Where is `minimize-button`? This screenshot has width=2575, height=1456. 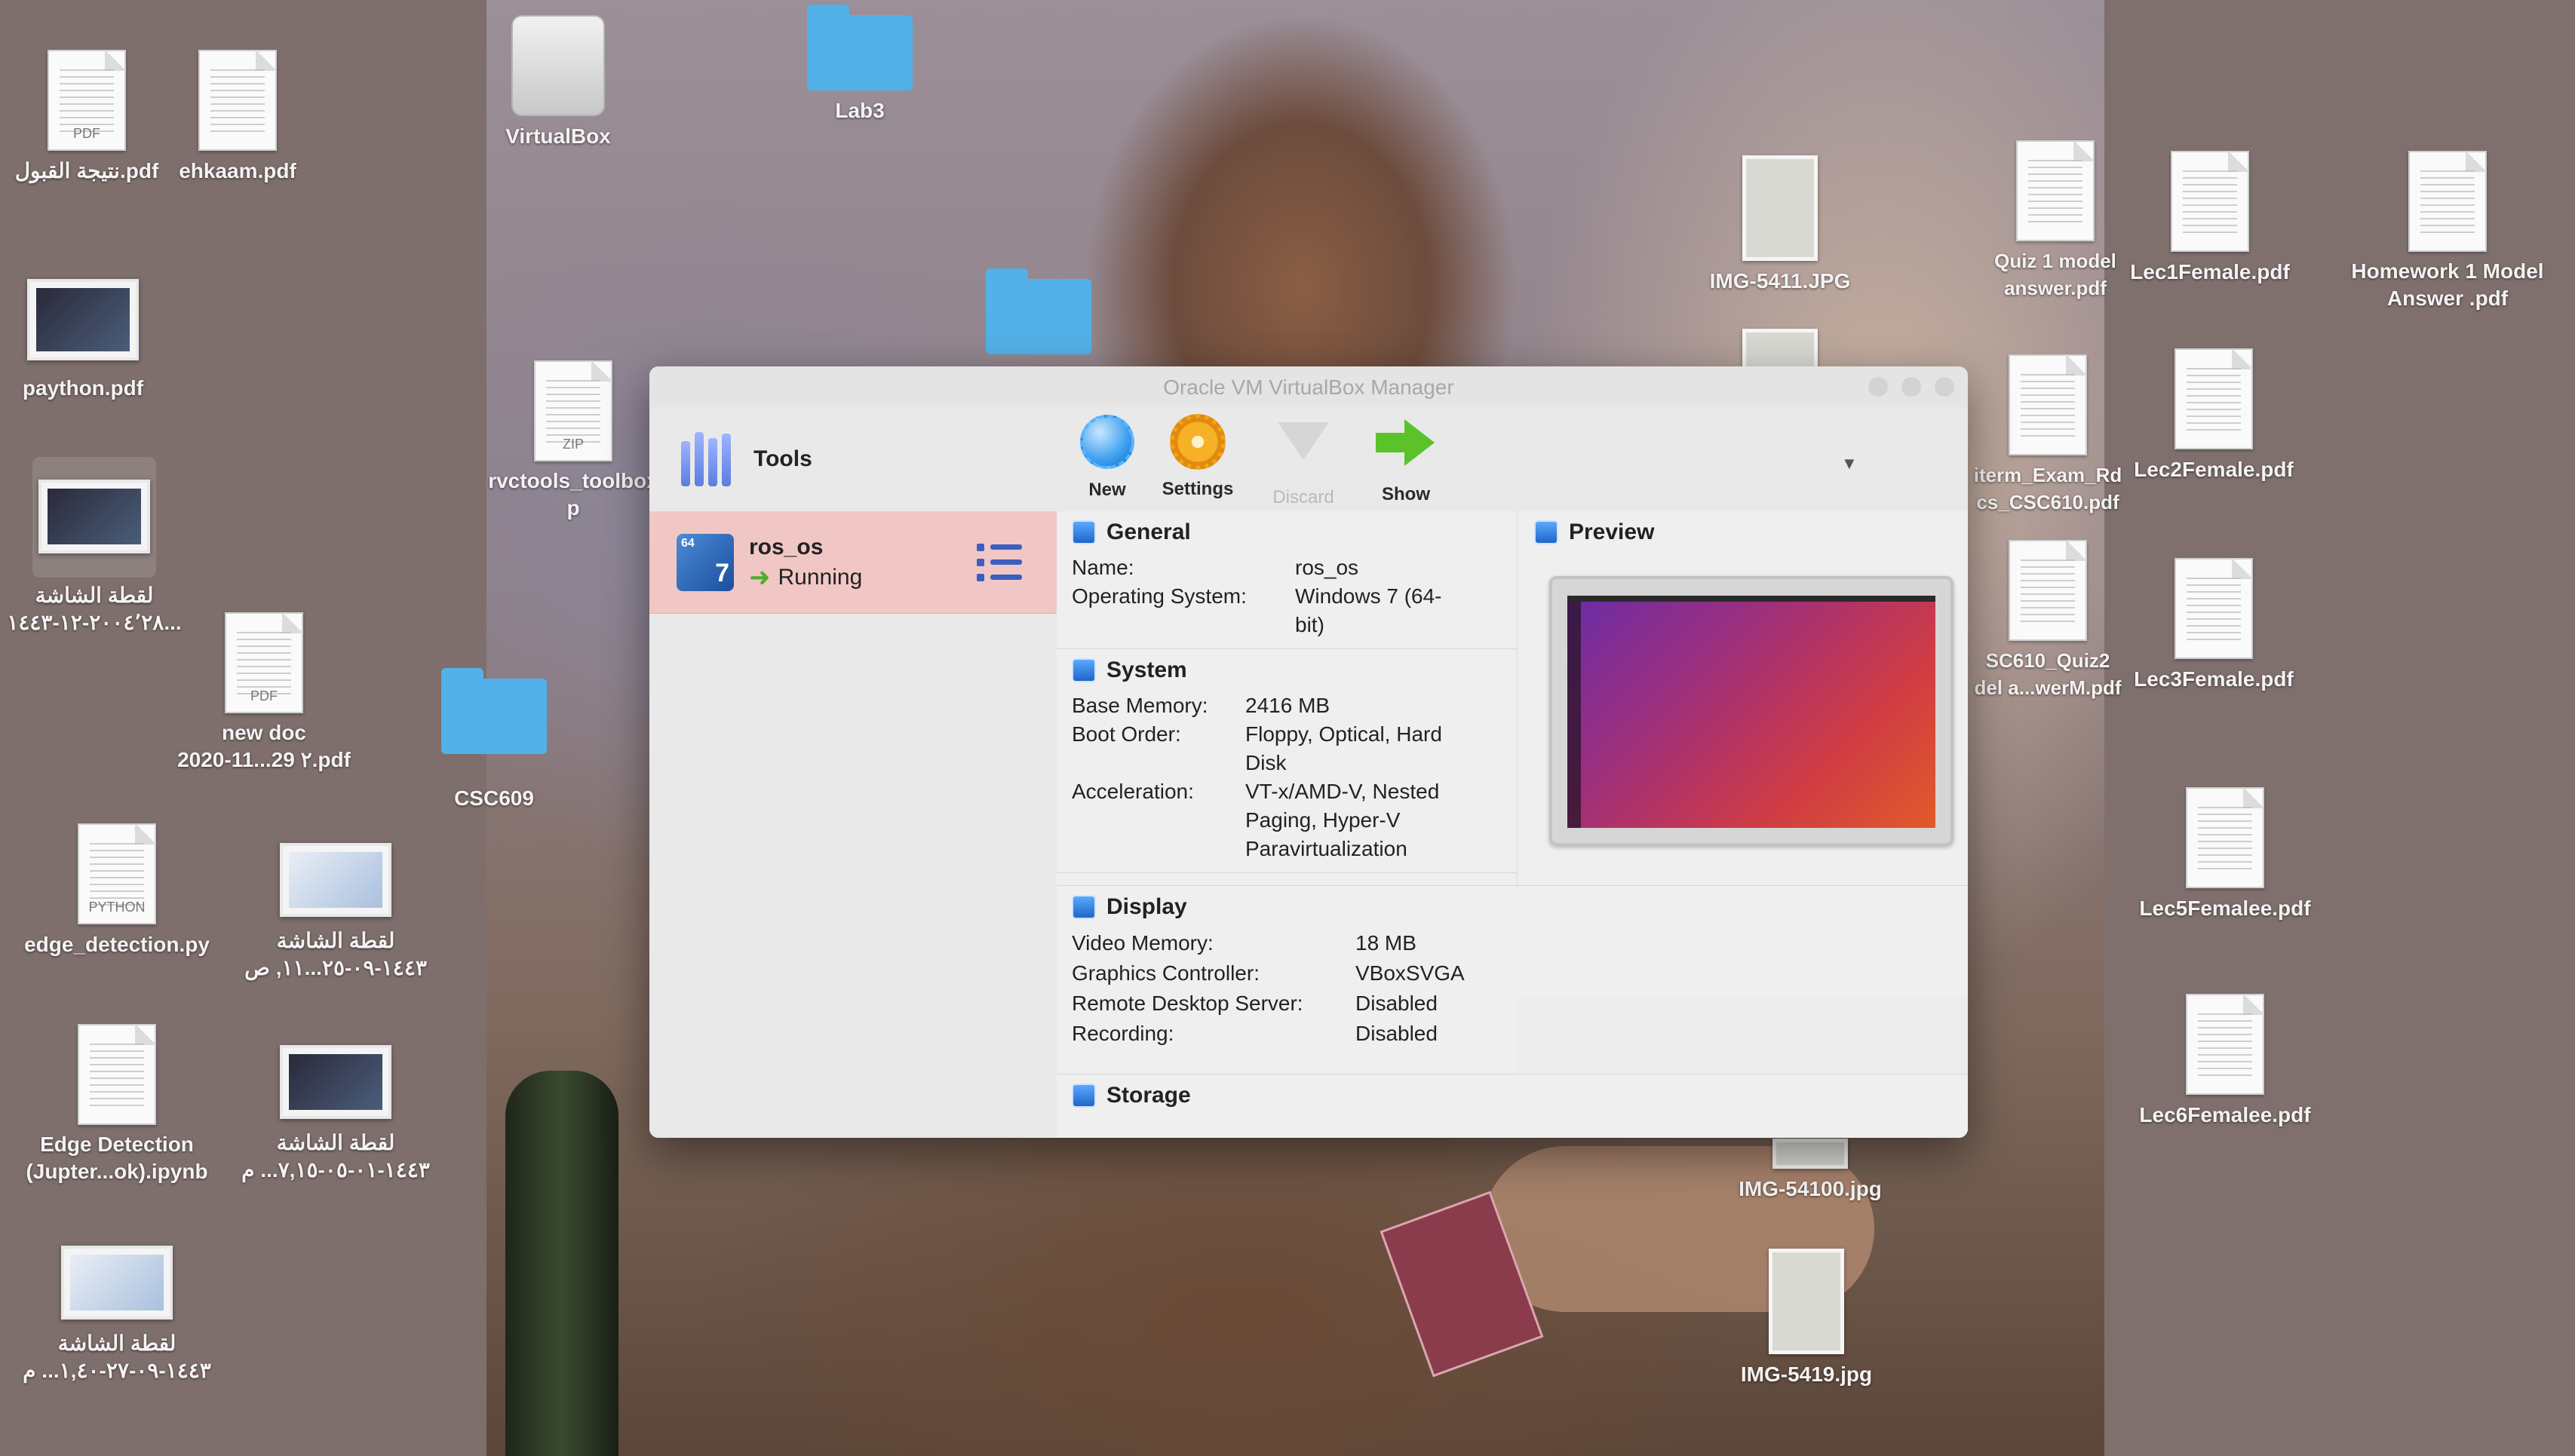
minimize-button is located at coordinates (1911, 387).